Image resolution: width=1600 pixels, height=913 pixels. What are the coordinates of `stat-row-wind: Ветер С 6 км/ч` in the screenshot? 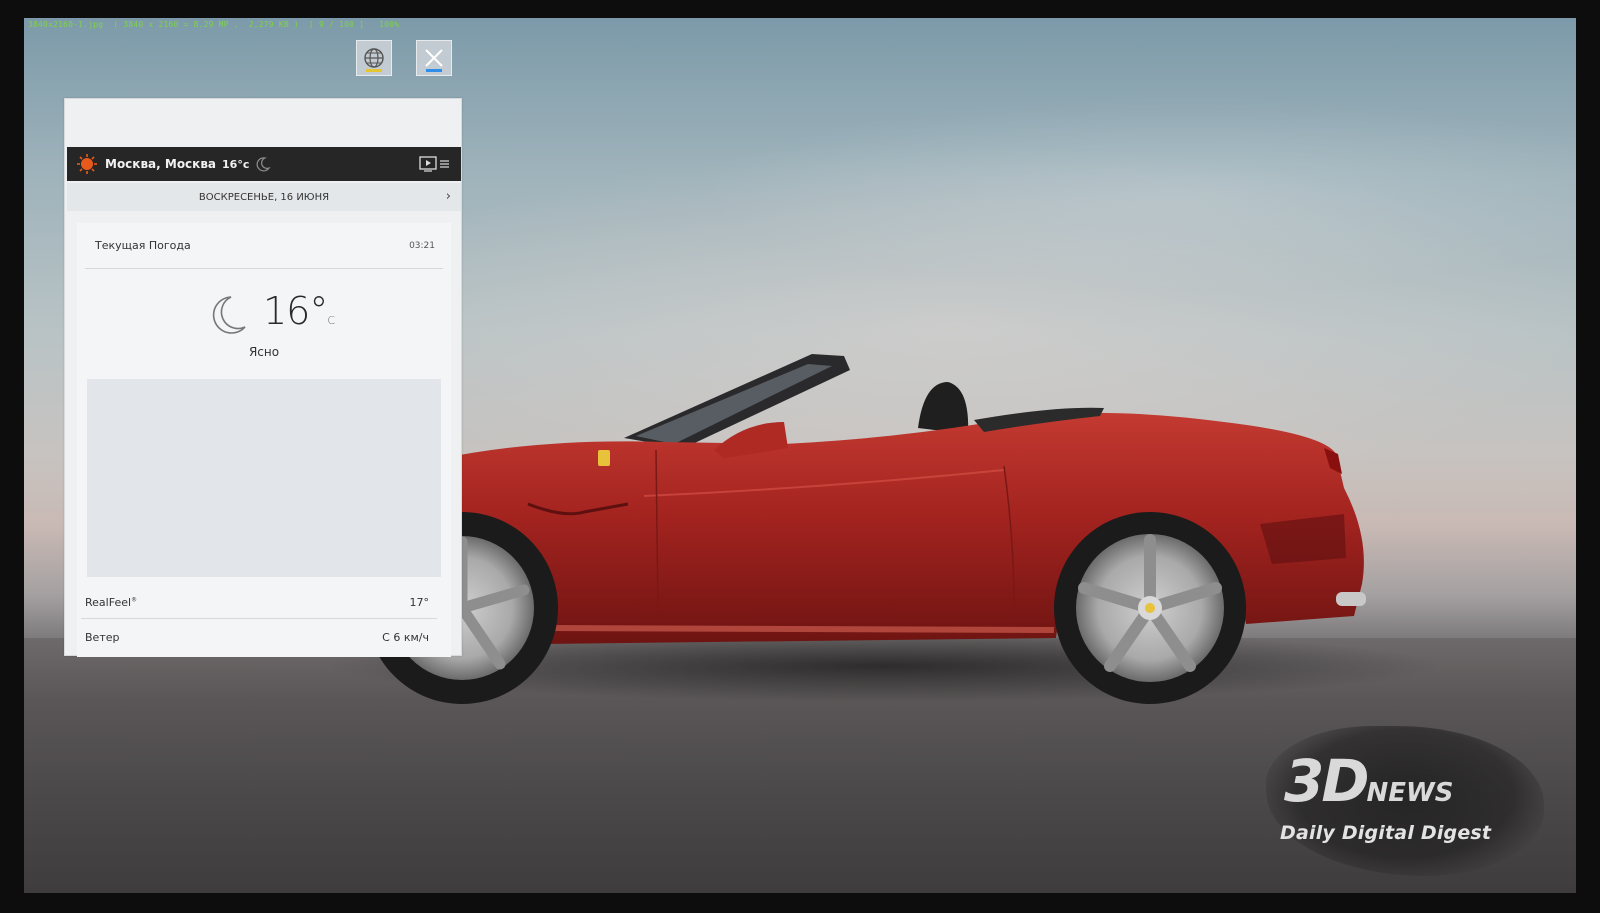 It's located at (259, 637).